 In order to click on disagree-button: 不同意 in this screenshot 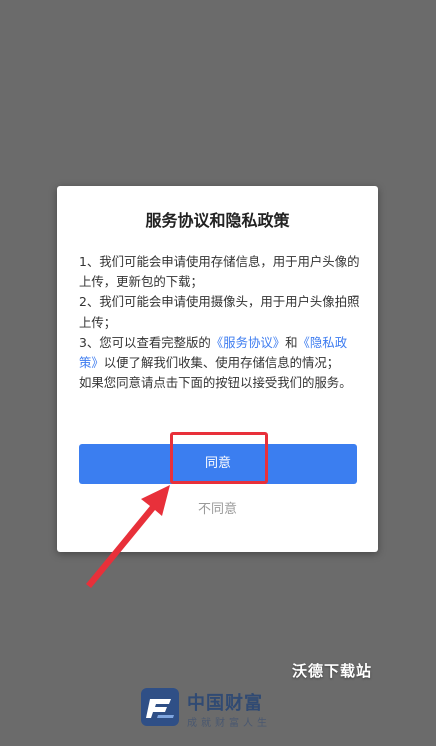, I will do `click(217, 510)`.